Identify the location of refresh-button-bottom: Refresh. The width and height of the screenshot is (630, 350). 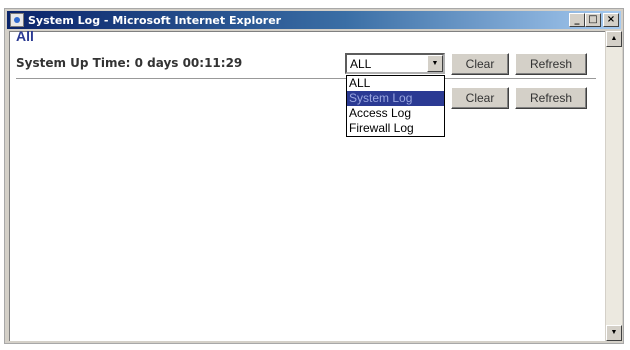
(551, 98).